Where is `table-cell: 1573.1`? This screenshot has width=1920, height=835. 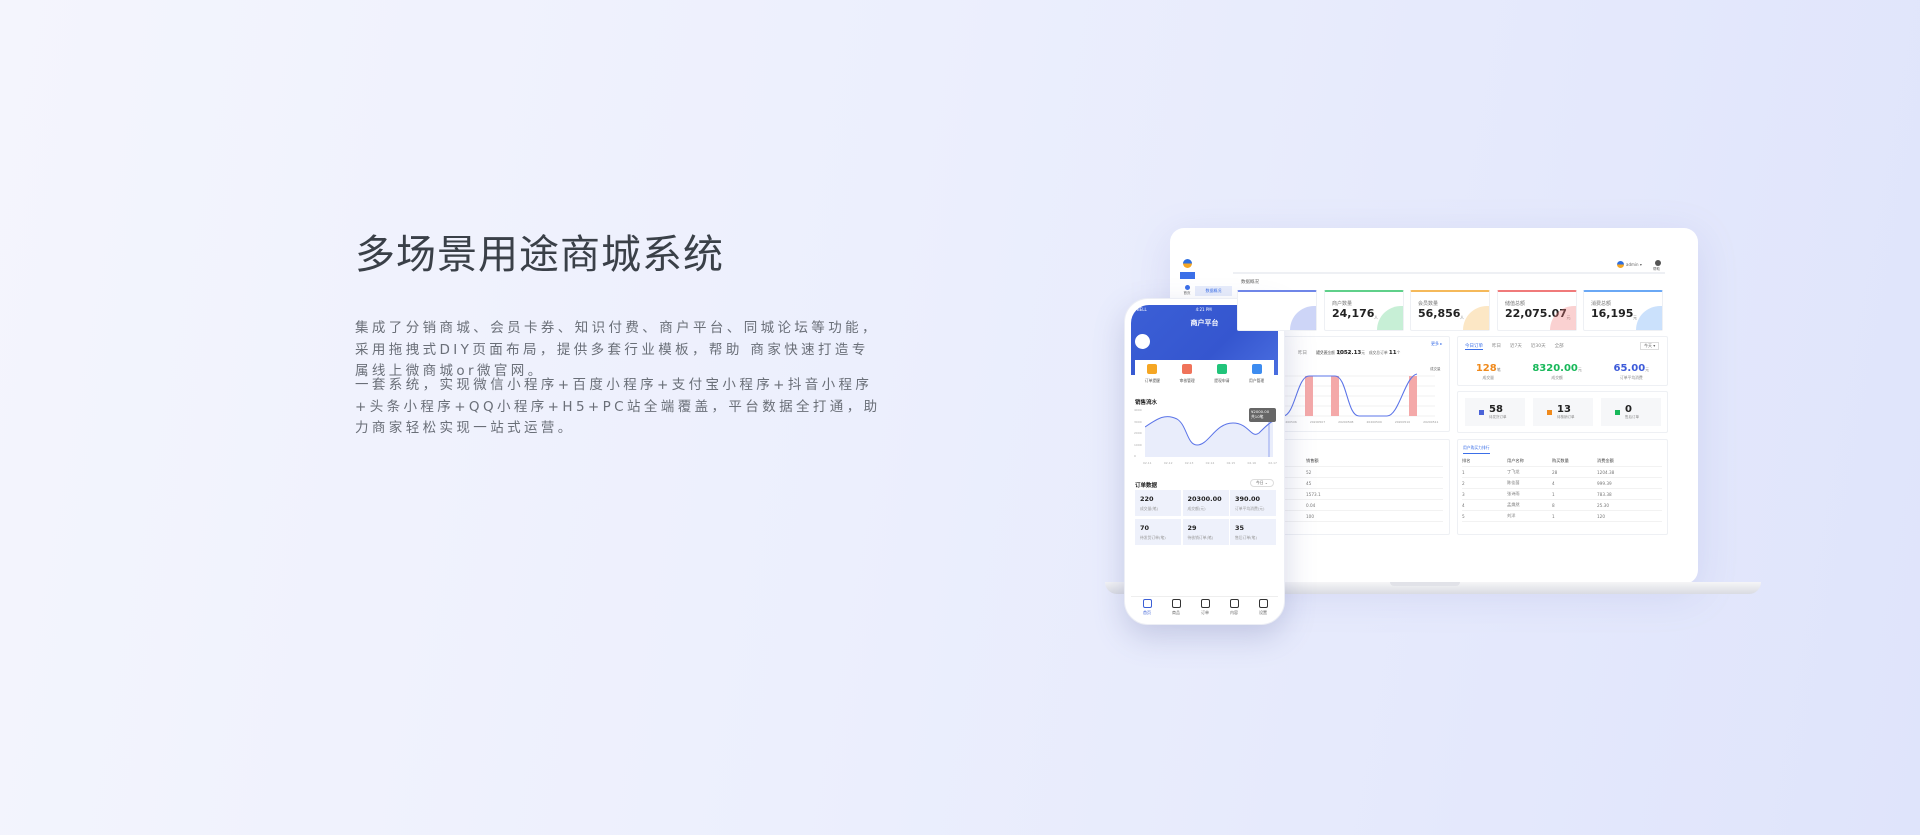 table-cell: 1573.1 is located at coordinates (1313, 494).